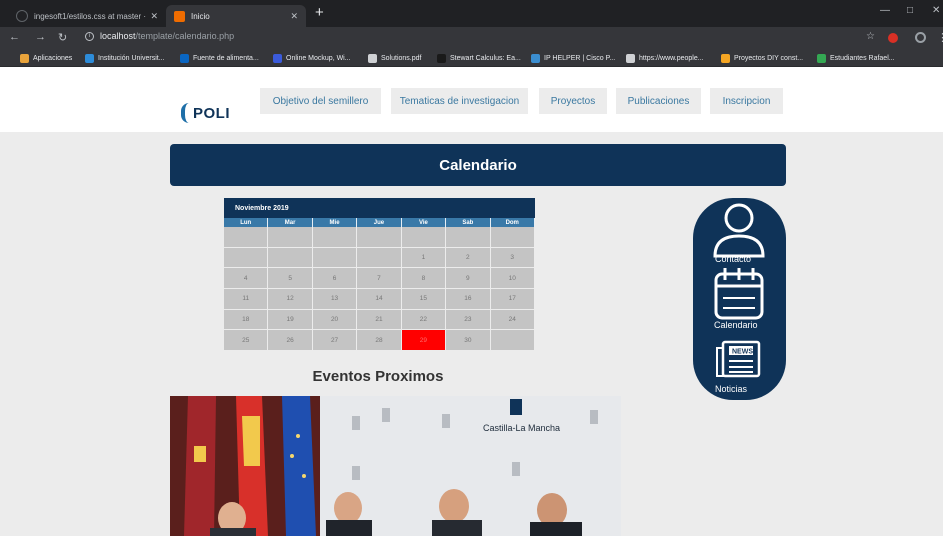  I want to click on calendar-day-cell: 19, so click(290, 320).